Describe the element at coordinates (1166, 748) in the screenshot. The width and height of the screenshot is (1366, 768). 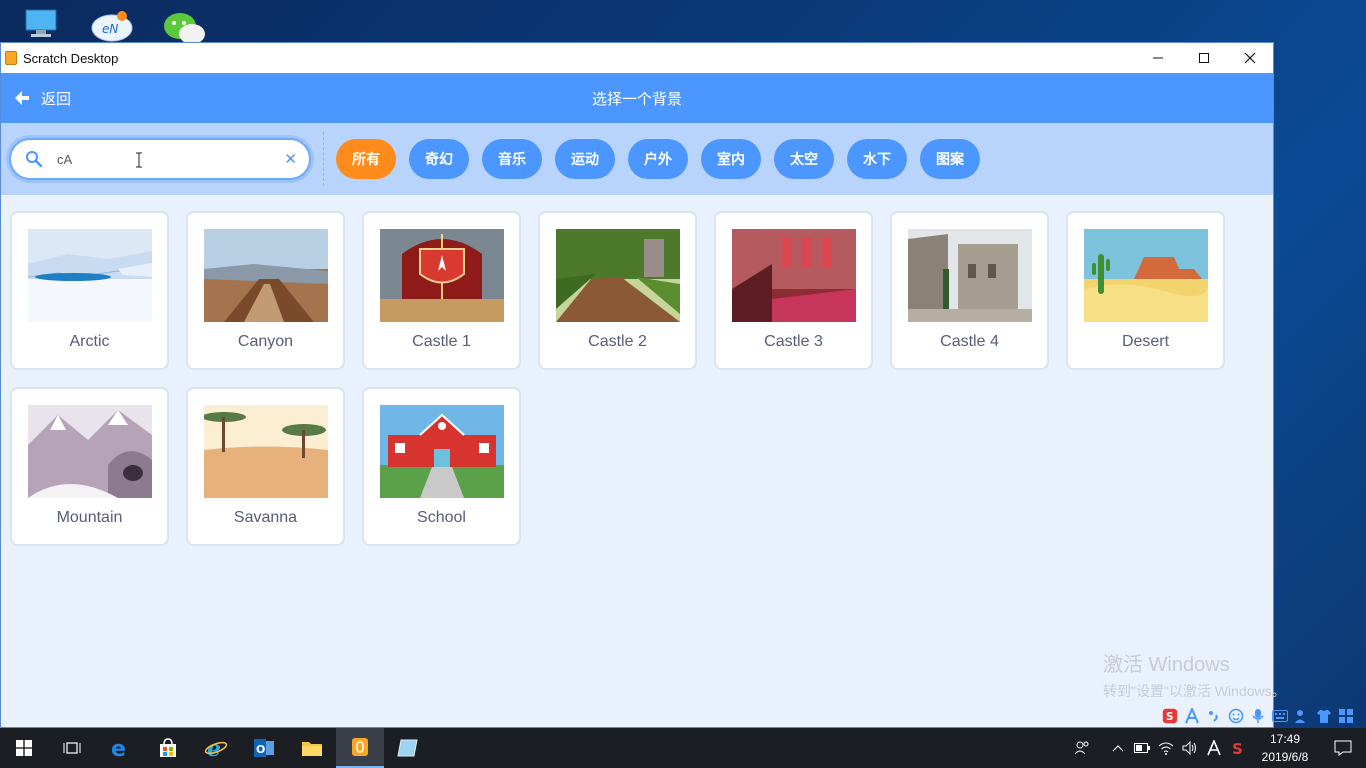
I see `wifi-icon` at that location.